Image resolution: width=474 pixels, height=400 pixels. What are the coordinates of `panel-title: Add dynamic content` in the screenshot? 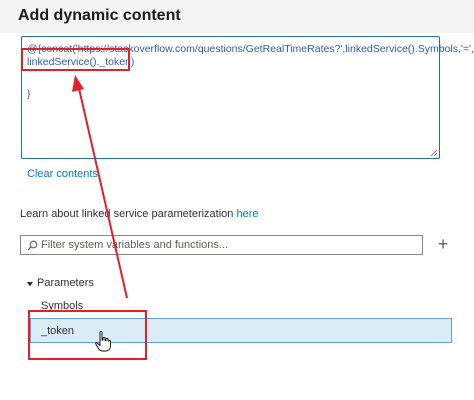 It's located at (99, 15).